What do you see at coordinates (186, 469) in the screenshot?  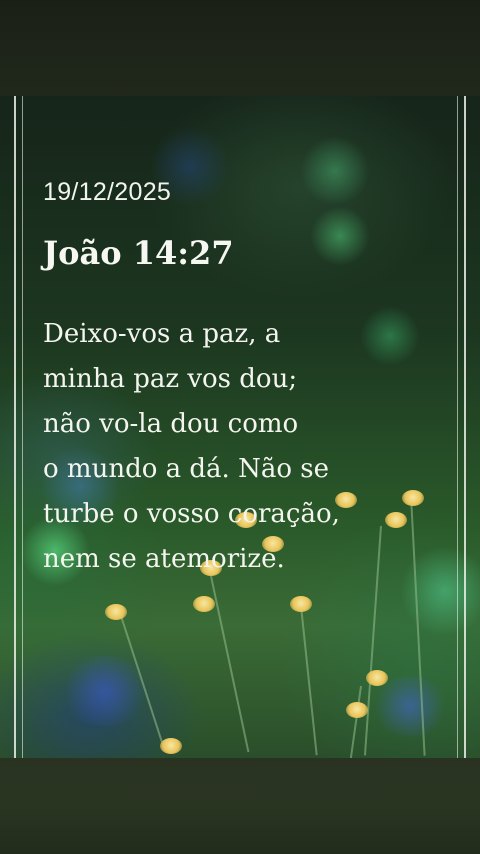 I see `verse-line: o mundo a dá. Não se` at bounding box center [186, 469].